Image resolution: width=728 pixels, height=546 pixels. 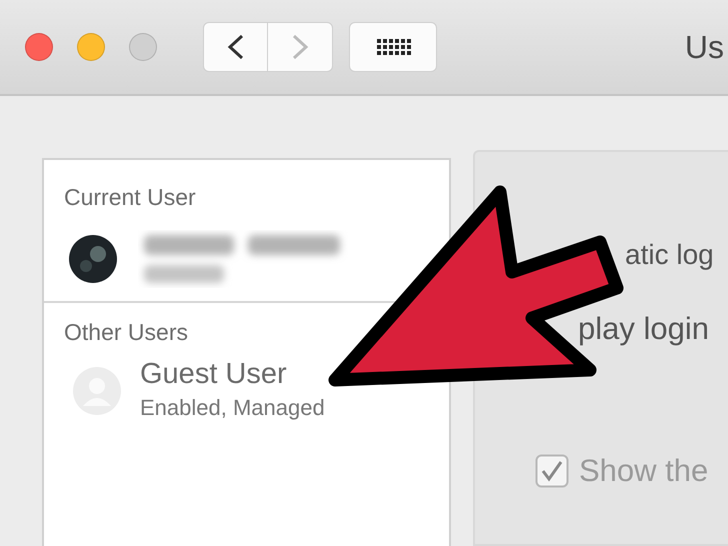 What do you see at coordinates (93, 259) in the screenshot?
I see `user-avatar` at bounding box center [93, 259].